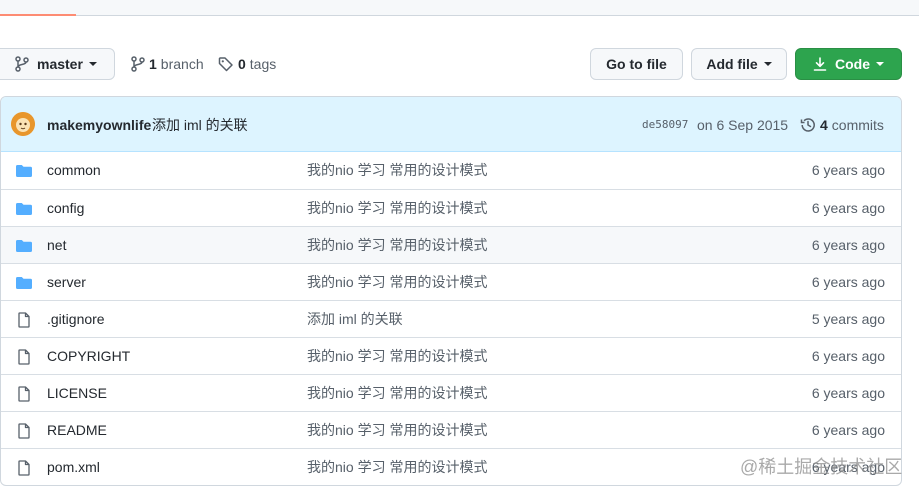 Image resolution: width=919 pixels, height=492 pixels. I want to click on active-tab-underline, so click(38, 15).